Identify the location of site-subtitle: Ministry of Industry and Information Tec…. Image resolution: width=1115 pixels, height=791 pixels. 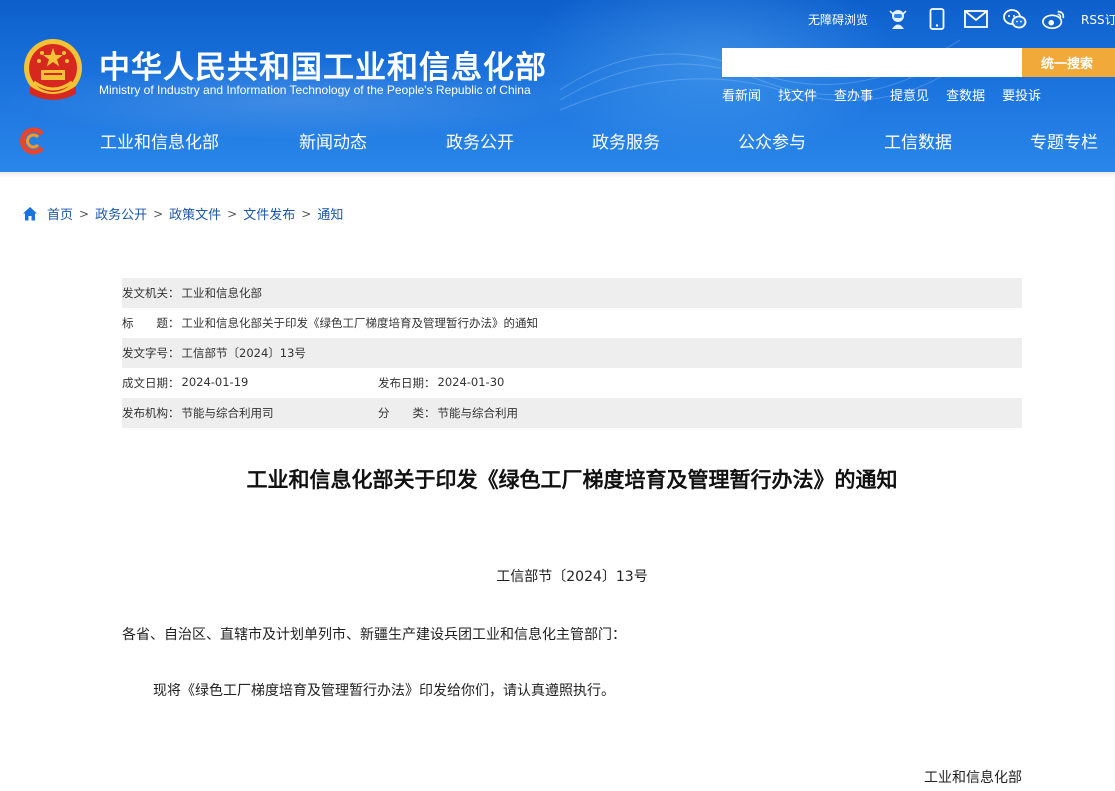
(315, 90).